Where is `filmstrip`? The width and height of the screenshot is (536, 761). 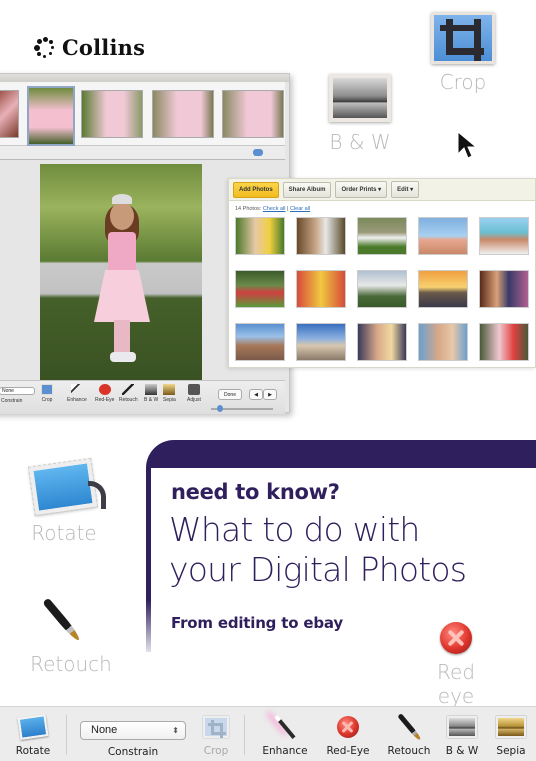 filmstrip is located at coordinates (142, 114).